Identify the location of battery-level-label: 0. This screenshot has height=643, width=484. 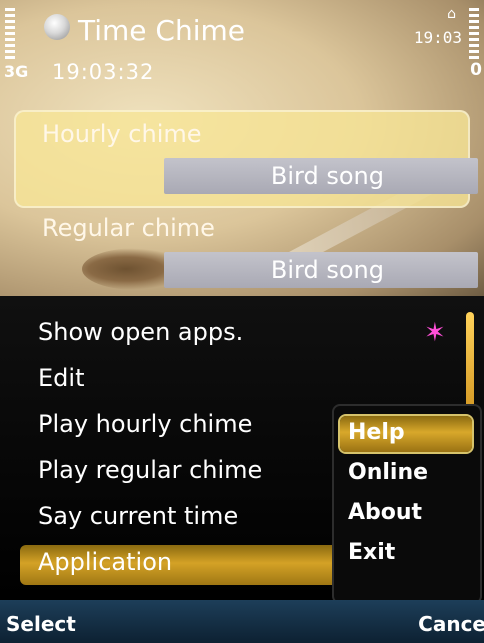
(476, 70).